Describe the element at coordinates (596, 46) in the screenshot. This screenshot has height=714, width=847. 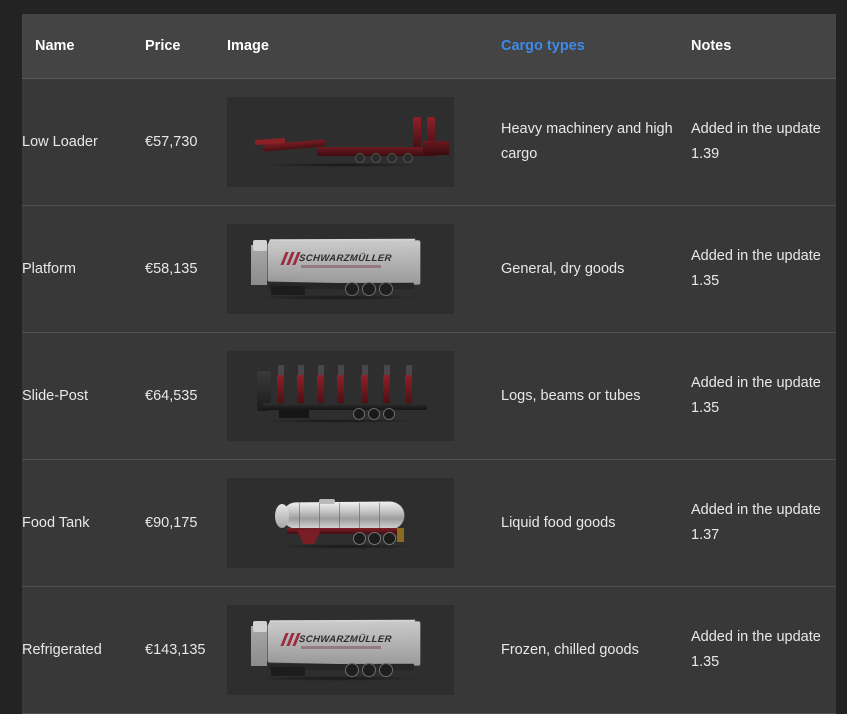
I see `column-header-cargo-types: Cargo types` at that location.